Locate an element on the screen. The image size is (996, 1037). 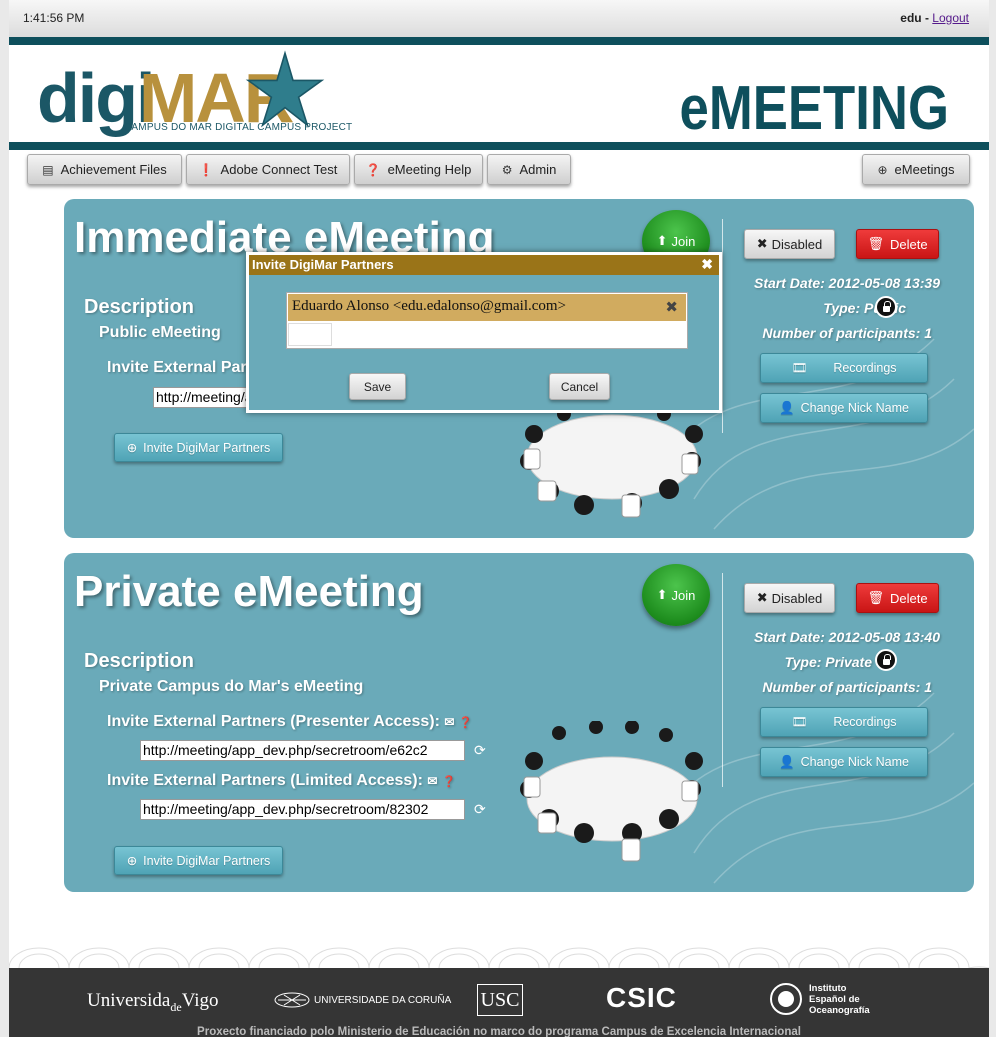
remove-partner-icon: ✖ is located at coordinates (671, 307).